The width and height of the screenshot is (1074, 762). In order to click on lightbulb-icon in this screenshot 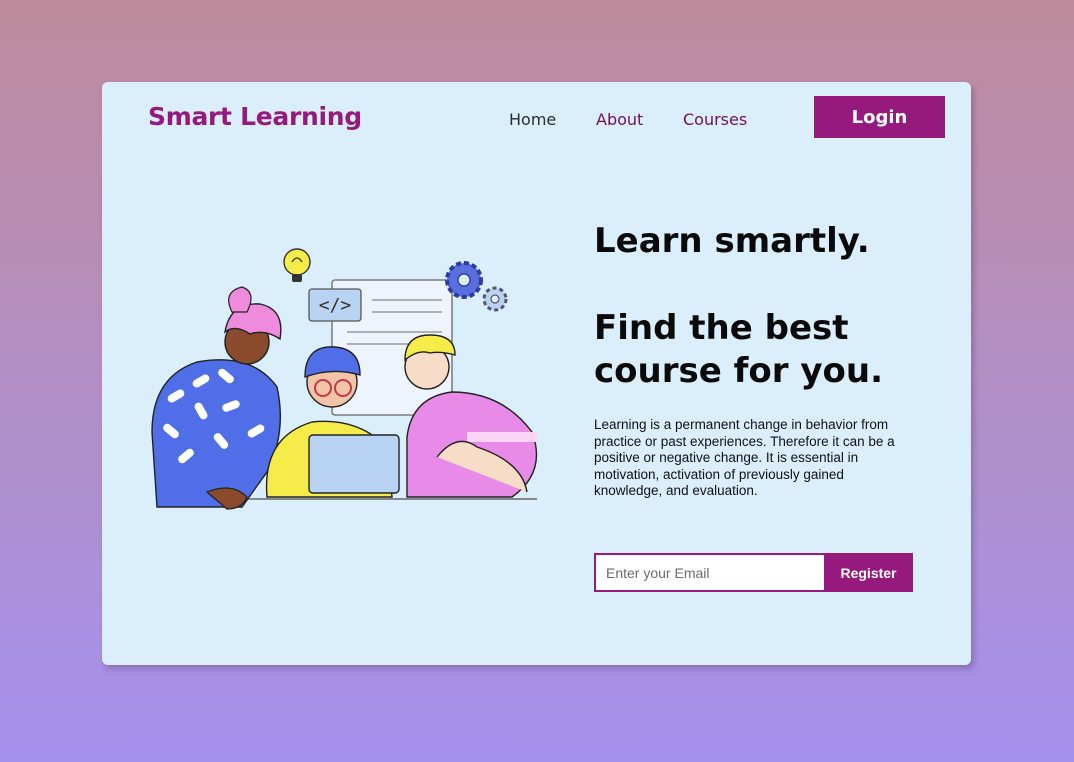, I will do `click(297, 265)`.